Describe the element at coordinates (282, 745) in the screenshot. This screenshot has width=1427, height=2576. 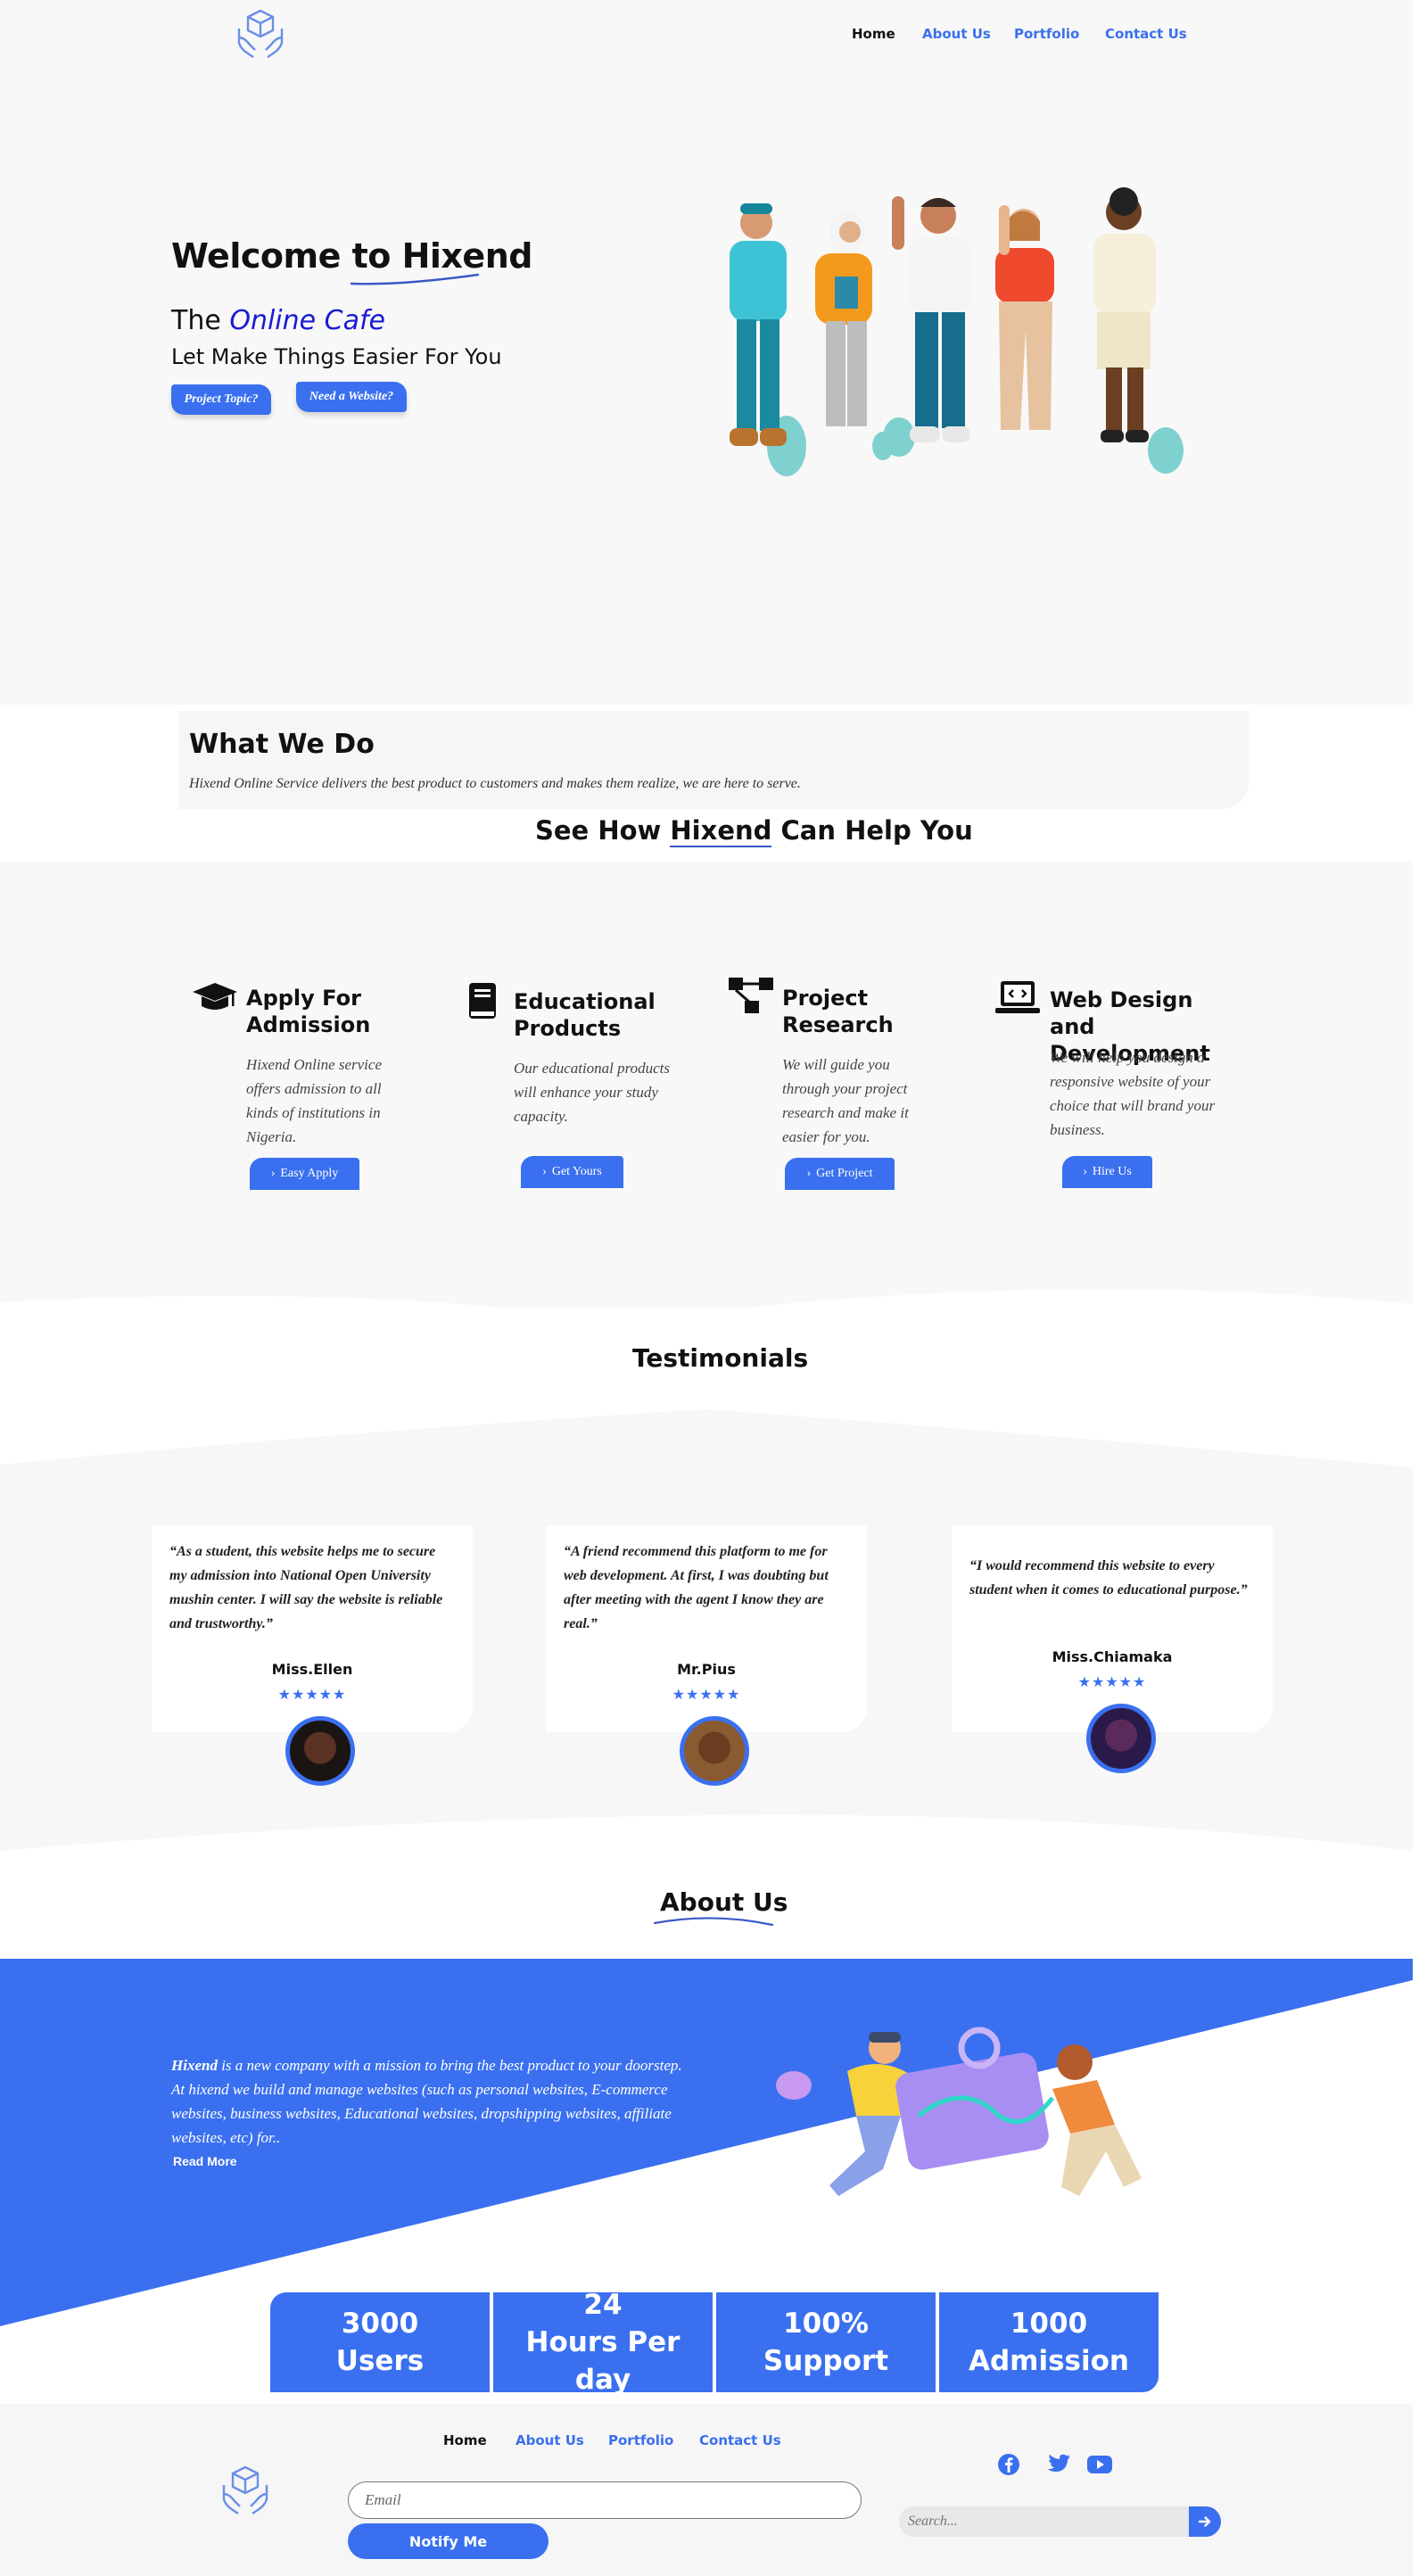
I see `what-we-do-title: What We Do` at that location.